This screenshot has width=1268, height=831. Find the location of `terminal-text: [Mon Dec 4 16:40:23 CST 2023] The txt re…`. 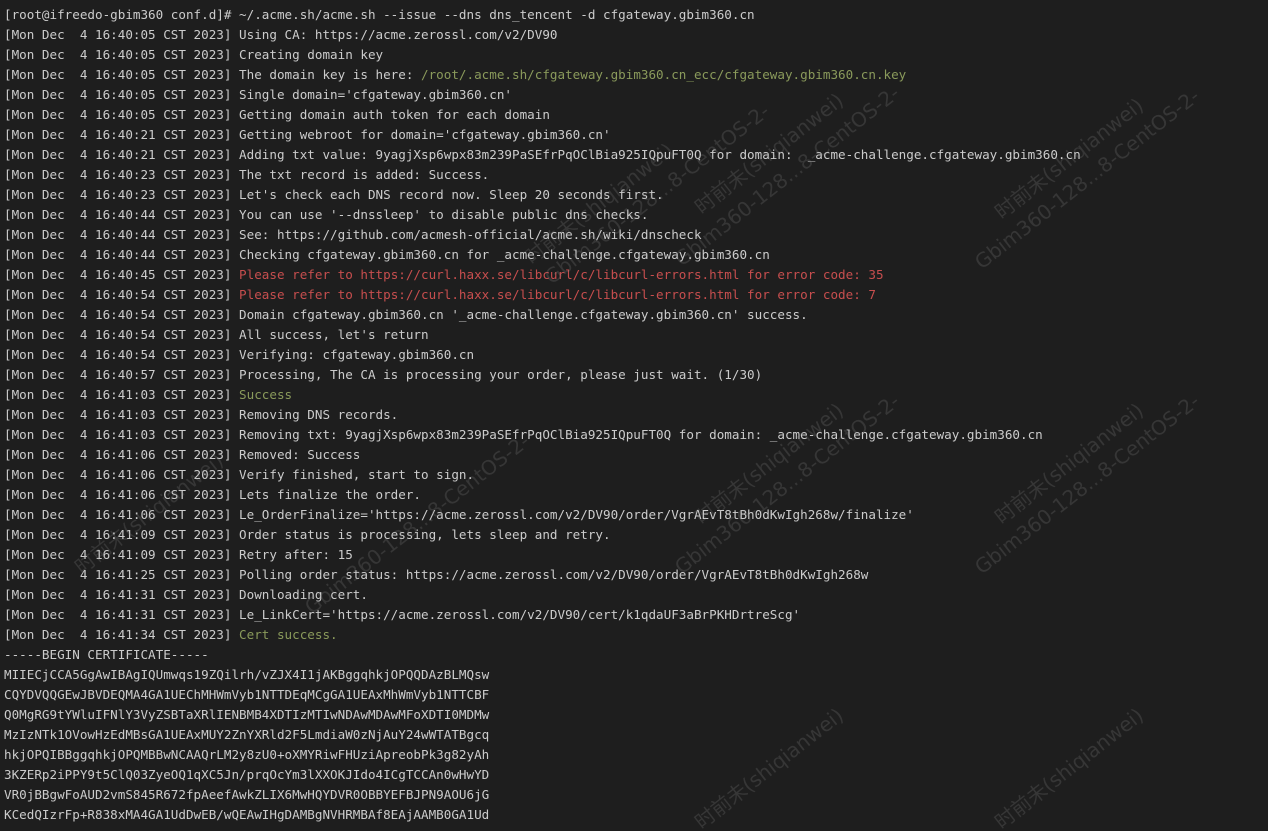

terminal-text: [Mon Dec 4 16:40:23 CST 2023] The txt re… is located at coordinates (247, 174).